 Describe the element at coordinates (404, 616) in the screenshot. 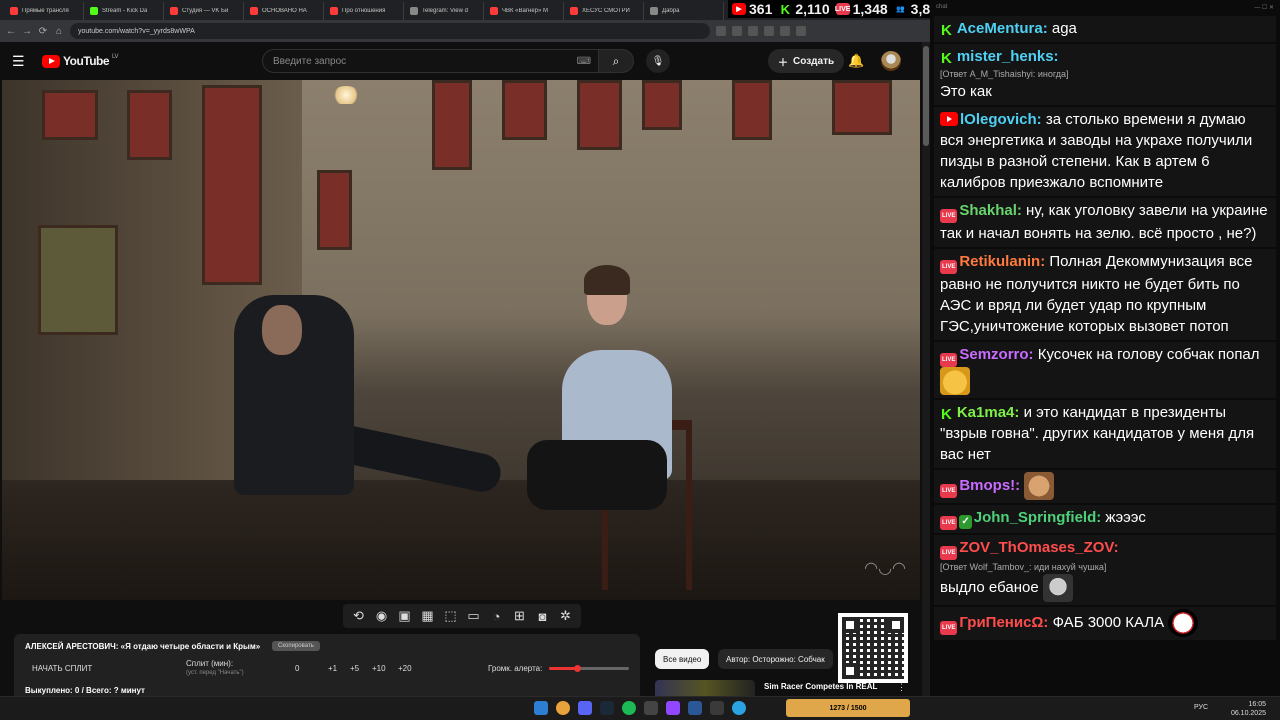

I see `screen-icon: ▣` at that location.